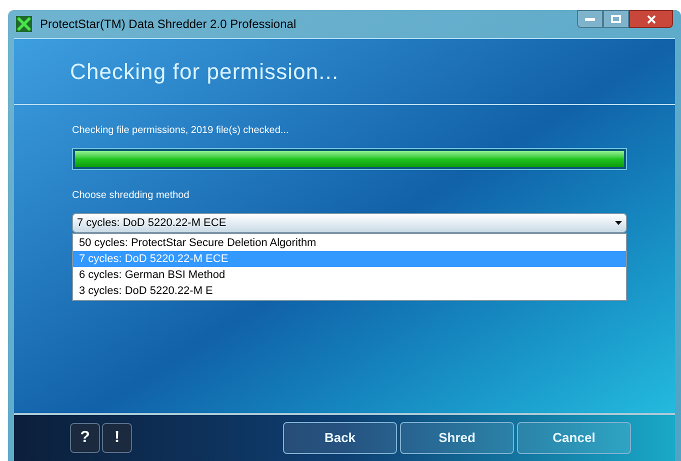 This screenshot has width=681, height=461. What do you see at coordinates (590, 19) in the screenshot?
I see `minimize-button` at bounding box center [590, 19].